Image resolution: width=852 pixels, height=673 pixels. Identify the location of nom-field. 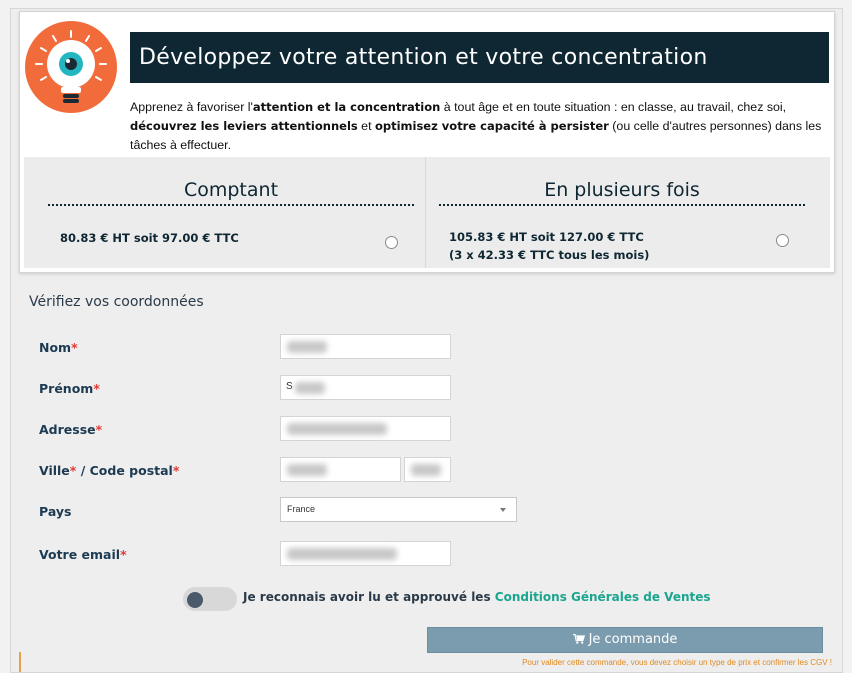
(365, 346).